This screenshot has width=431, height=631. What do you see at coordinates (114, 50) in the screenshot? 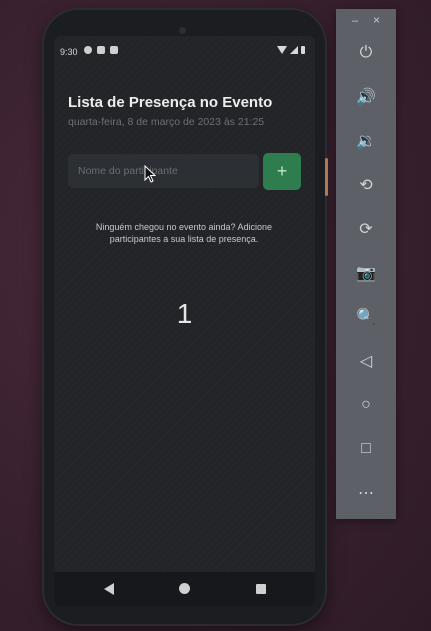
I see `storage-icon` at bounding box center [114, 50].